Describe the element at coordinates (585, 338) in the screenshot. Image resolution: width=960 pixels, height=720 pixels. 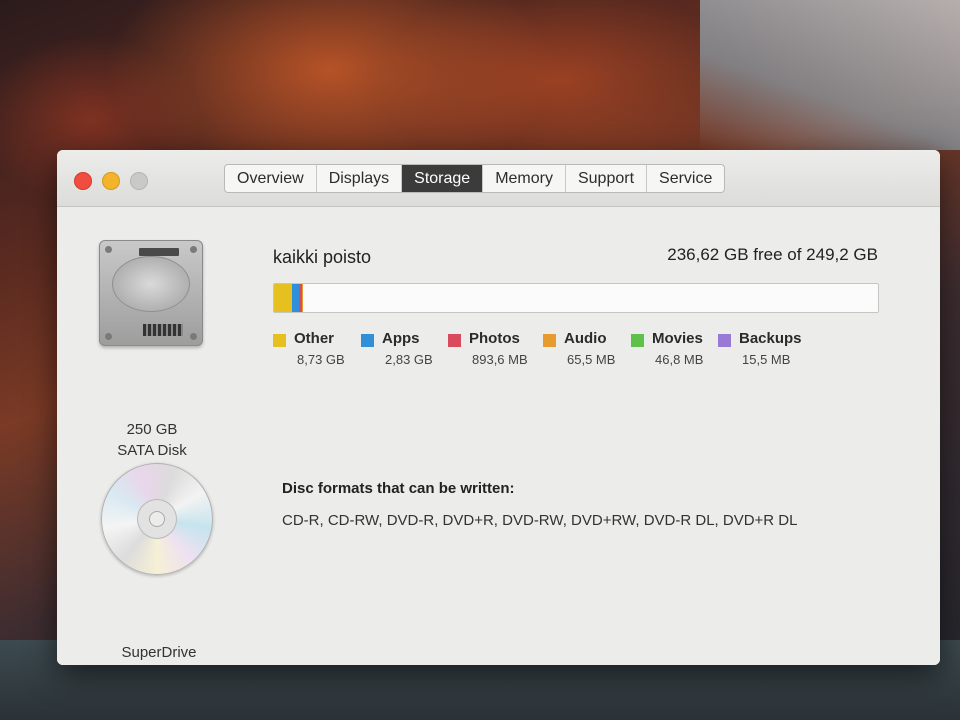
I see `legend-label: Audio` at that location.